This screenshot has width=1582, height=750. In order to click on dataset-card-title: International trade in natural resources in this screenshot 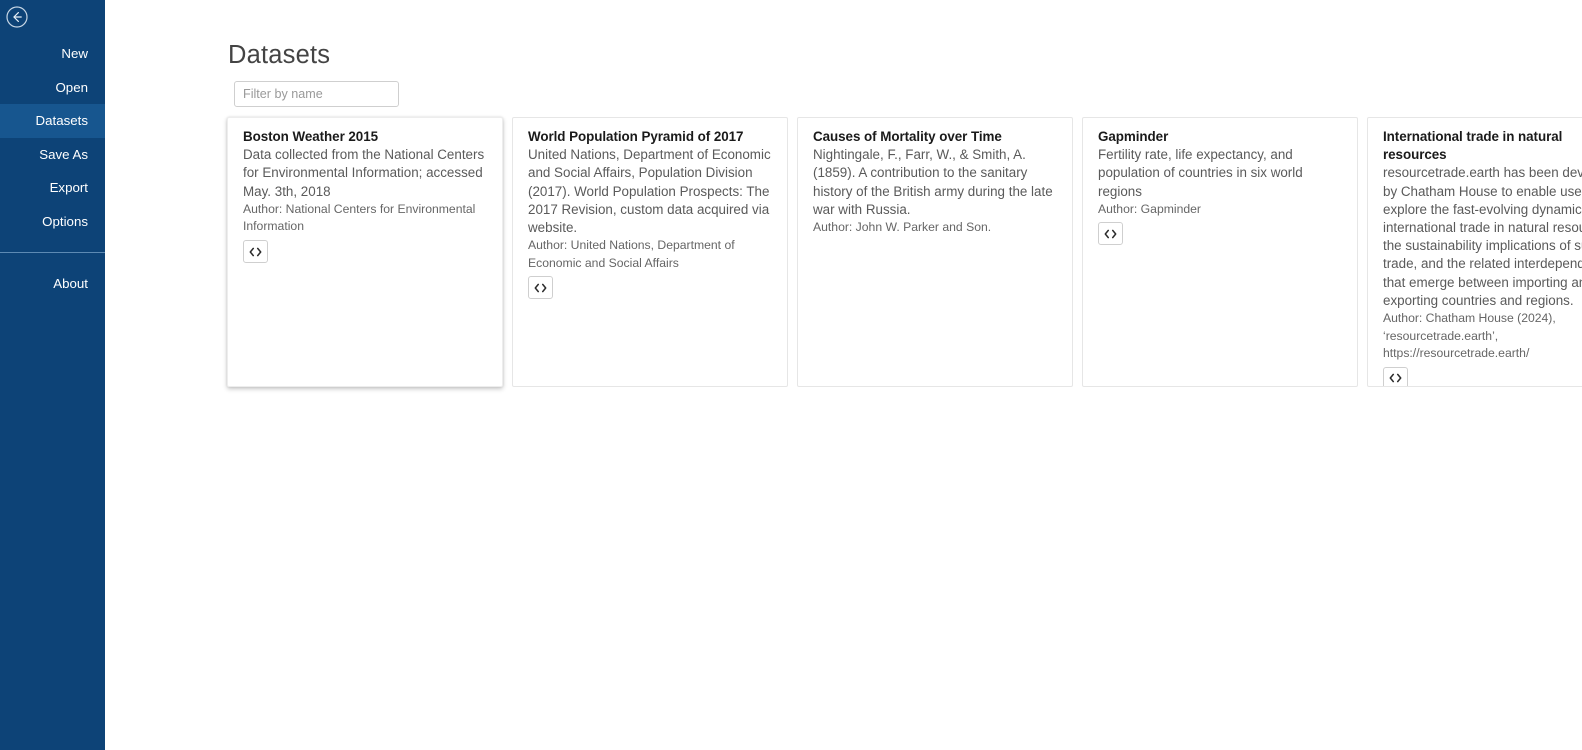, I will do `click(1473, 146)`.